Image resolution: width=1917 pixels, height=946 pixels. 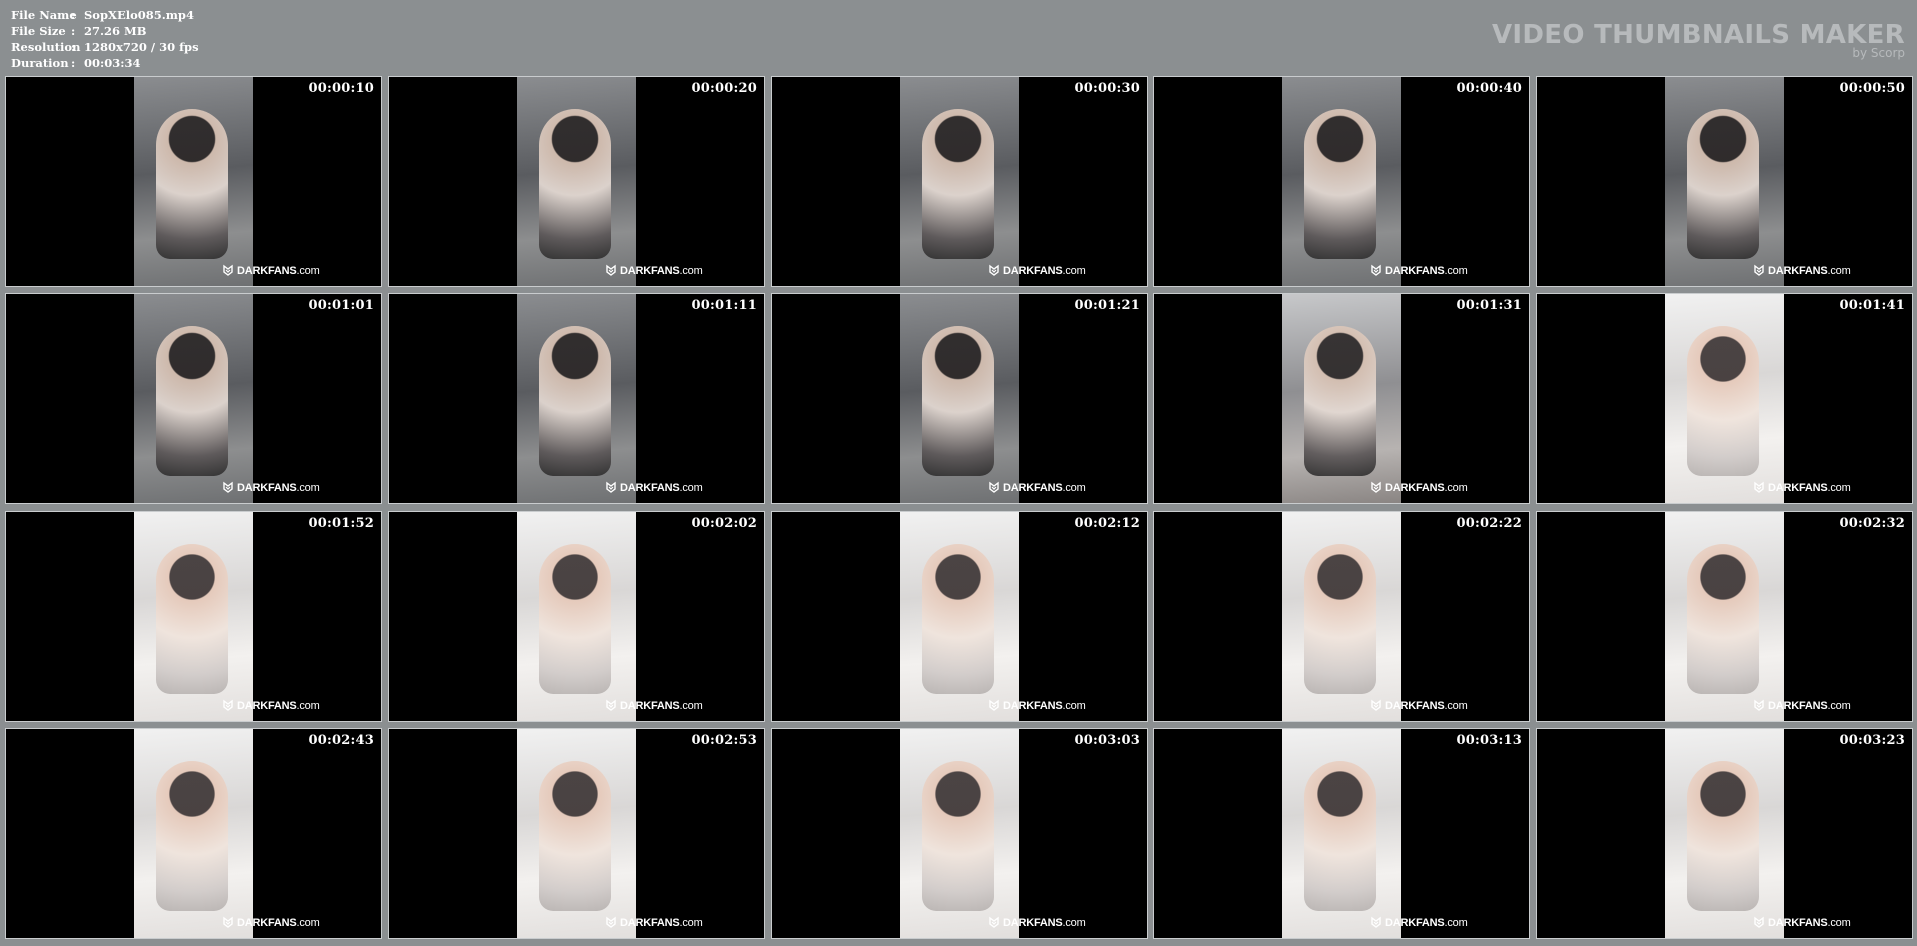 I want to click on thumbnail: 00:03:03 DARKFANS.com, so click(x=959, y=833).